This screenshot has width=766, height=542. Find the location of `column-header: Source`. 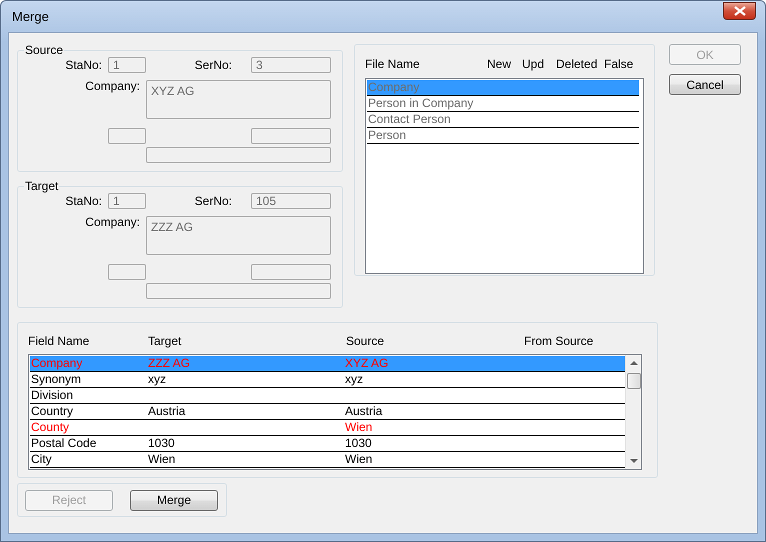

column-header: Source is located at coordinates (366, 341).